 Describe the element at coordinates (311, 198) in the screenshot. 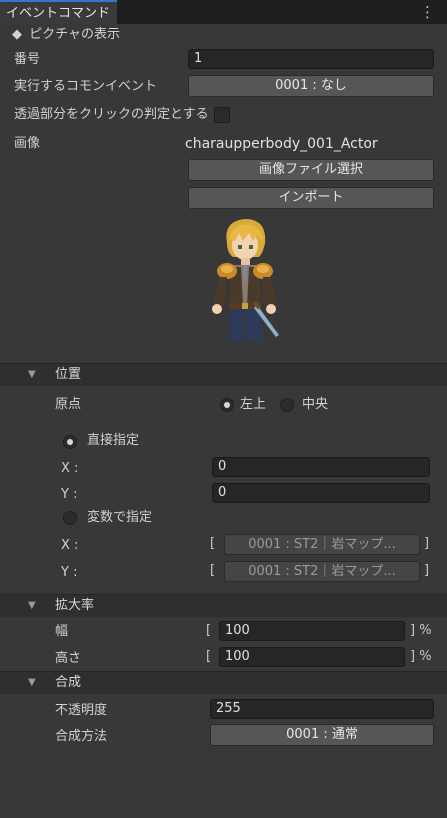

I see `import-button: インポート` at that location.